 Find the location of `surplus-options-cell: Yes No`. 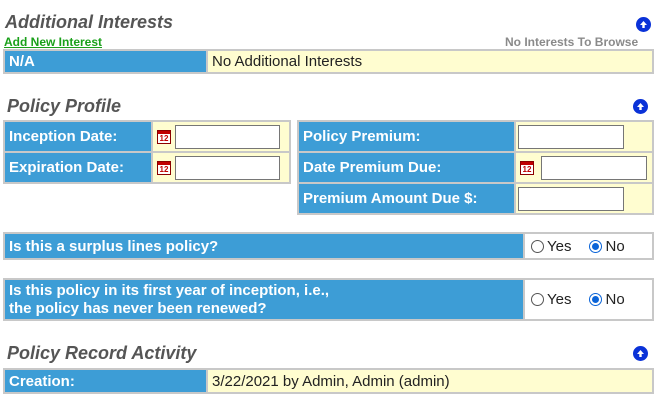

surplus-options-cell: Yes No is located at coordinates (588, 246).